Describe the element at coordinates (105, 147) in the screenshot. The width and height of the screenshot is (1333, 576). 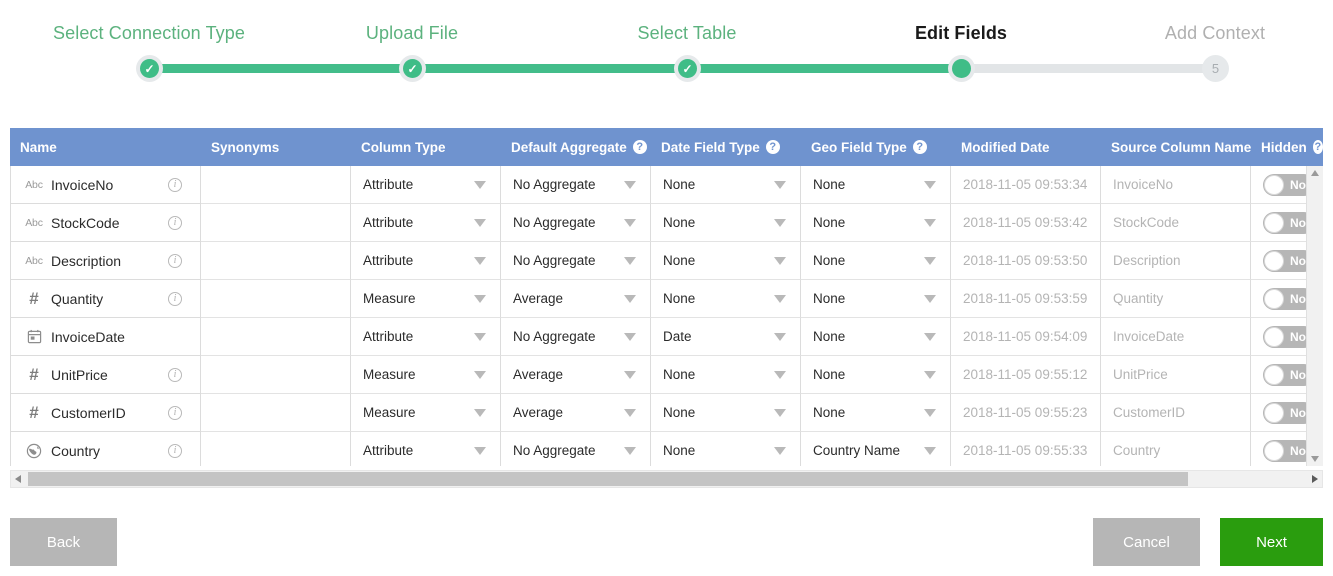
I see `column-header-name: Name` at that location.